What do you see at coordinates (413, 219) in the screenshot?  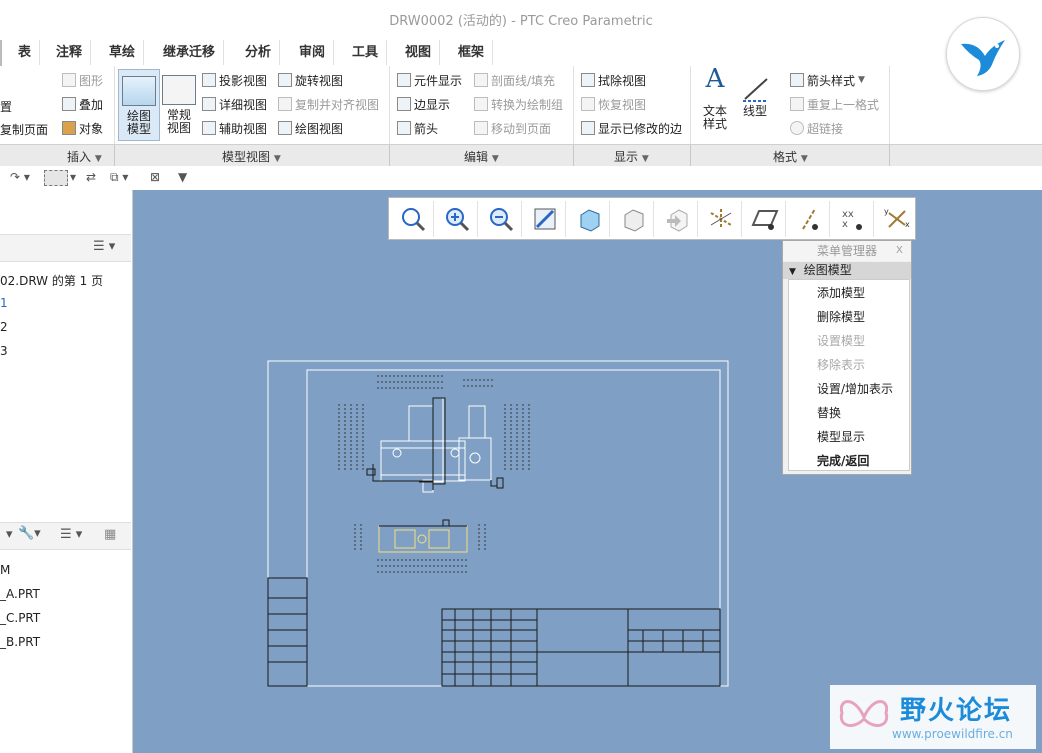 I see `refit-button` at bounding box center [413, 219].